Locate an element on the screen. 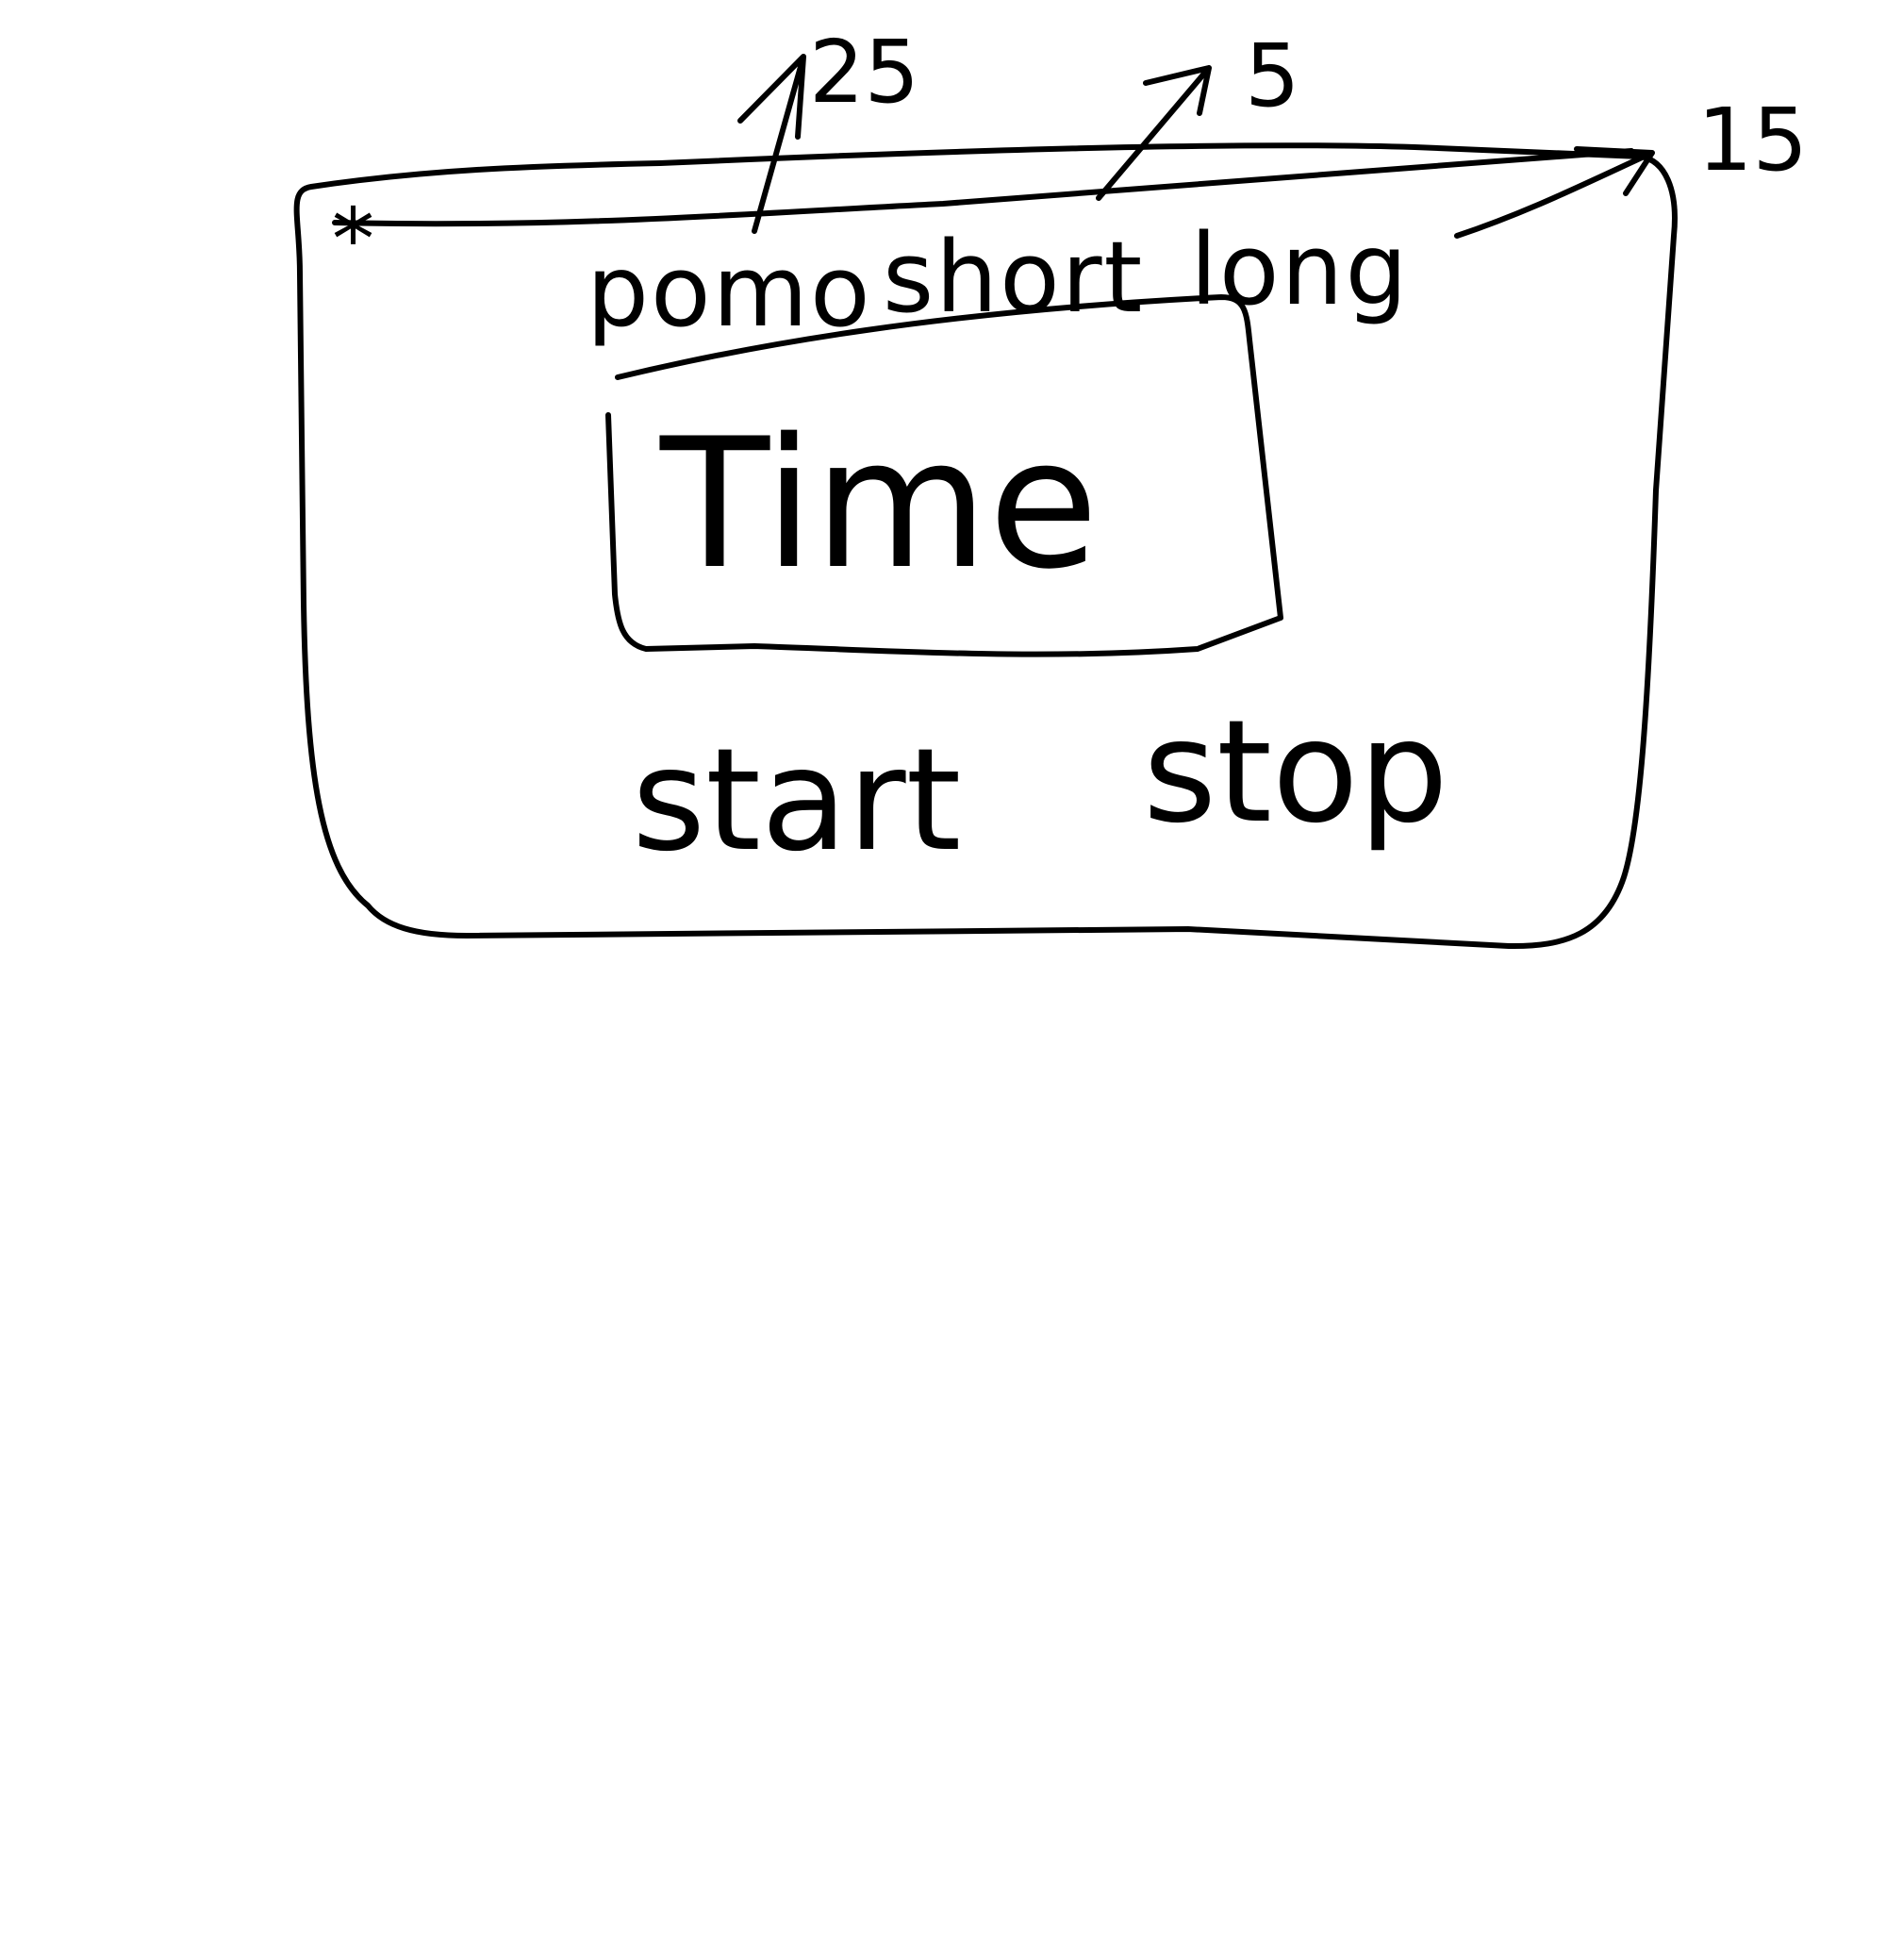 The height and width of the screenshot is (1960, 1886). annotation-pomo-duration: 25 is located at coordinates (864, 72).